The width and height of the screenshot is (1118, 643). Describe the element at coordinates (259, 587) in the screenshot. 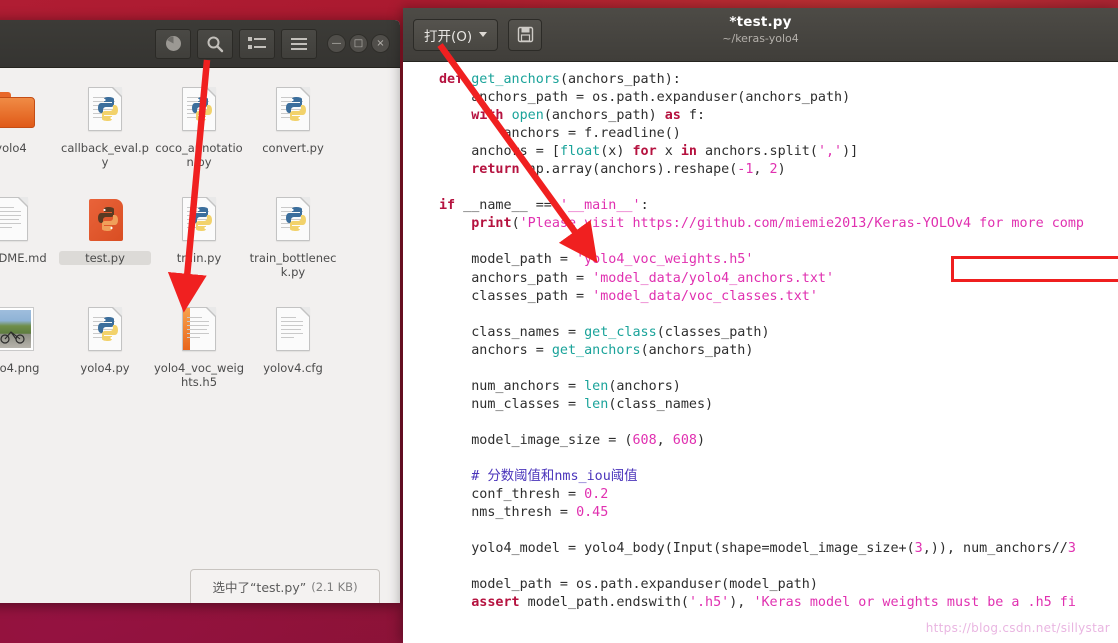

I see `status-bar-text: 选中了“test.py”` at that location.